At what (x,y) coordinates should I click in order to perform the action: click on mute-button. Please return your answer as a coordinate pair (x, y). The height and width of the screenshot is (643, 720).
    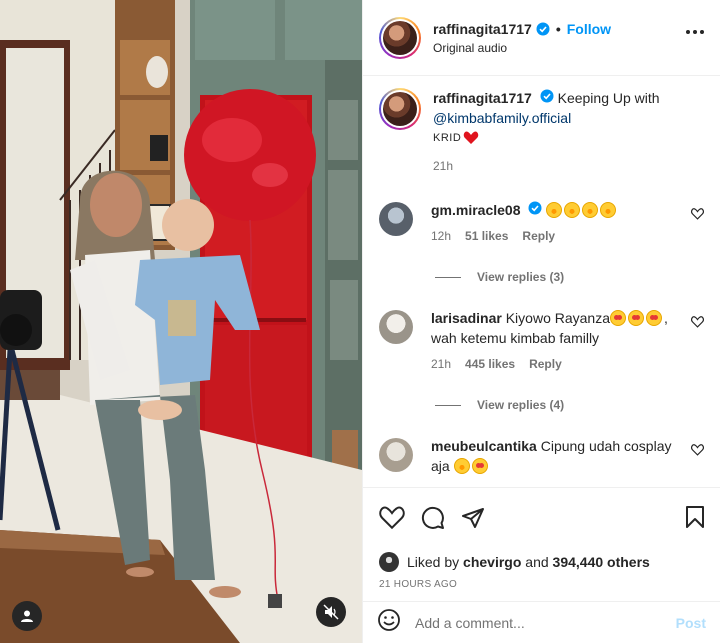
    Looking at the image, I should click on (331, 612).